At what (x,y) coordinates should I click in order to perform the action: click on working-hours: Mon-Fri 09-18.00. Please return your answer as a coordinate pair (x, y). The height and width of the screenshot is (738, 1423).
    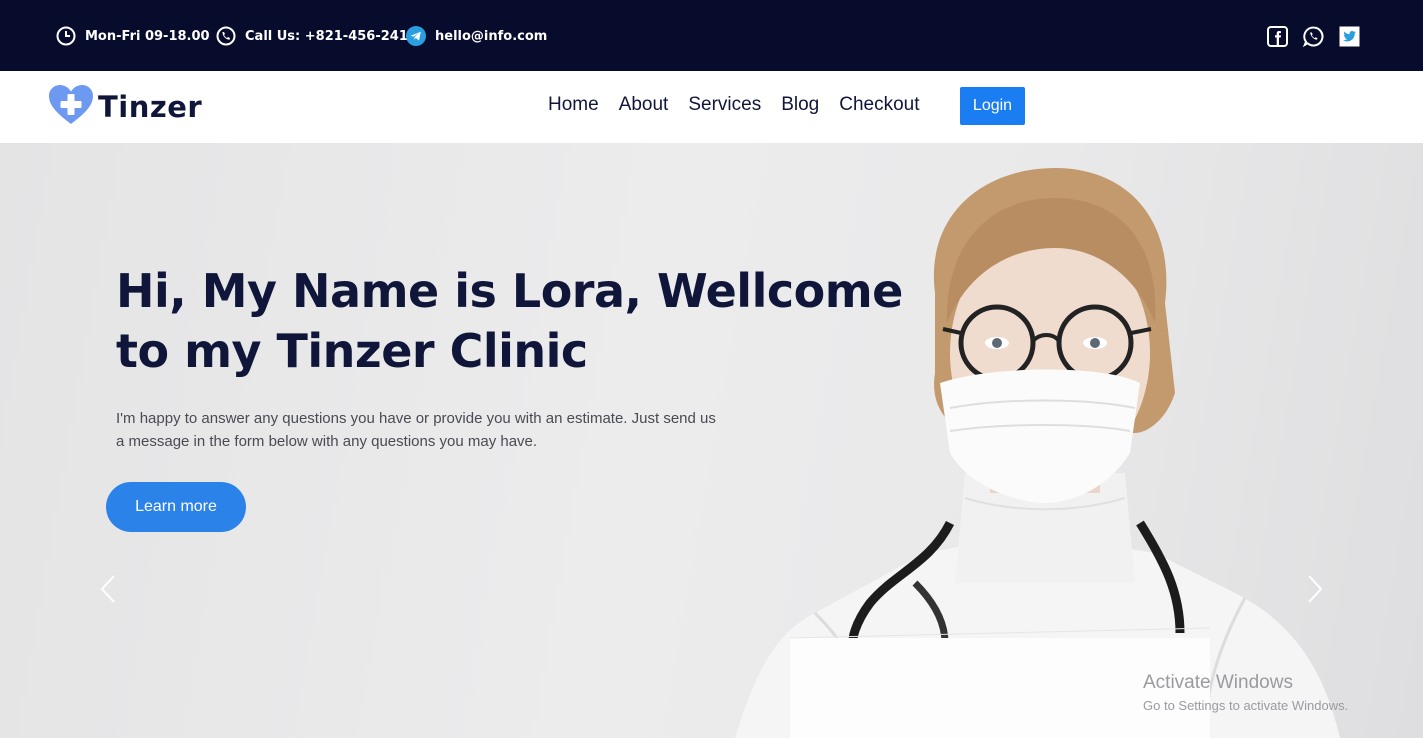
    Looking at the image, I should click on (132, 36).